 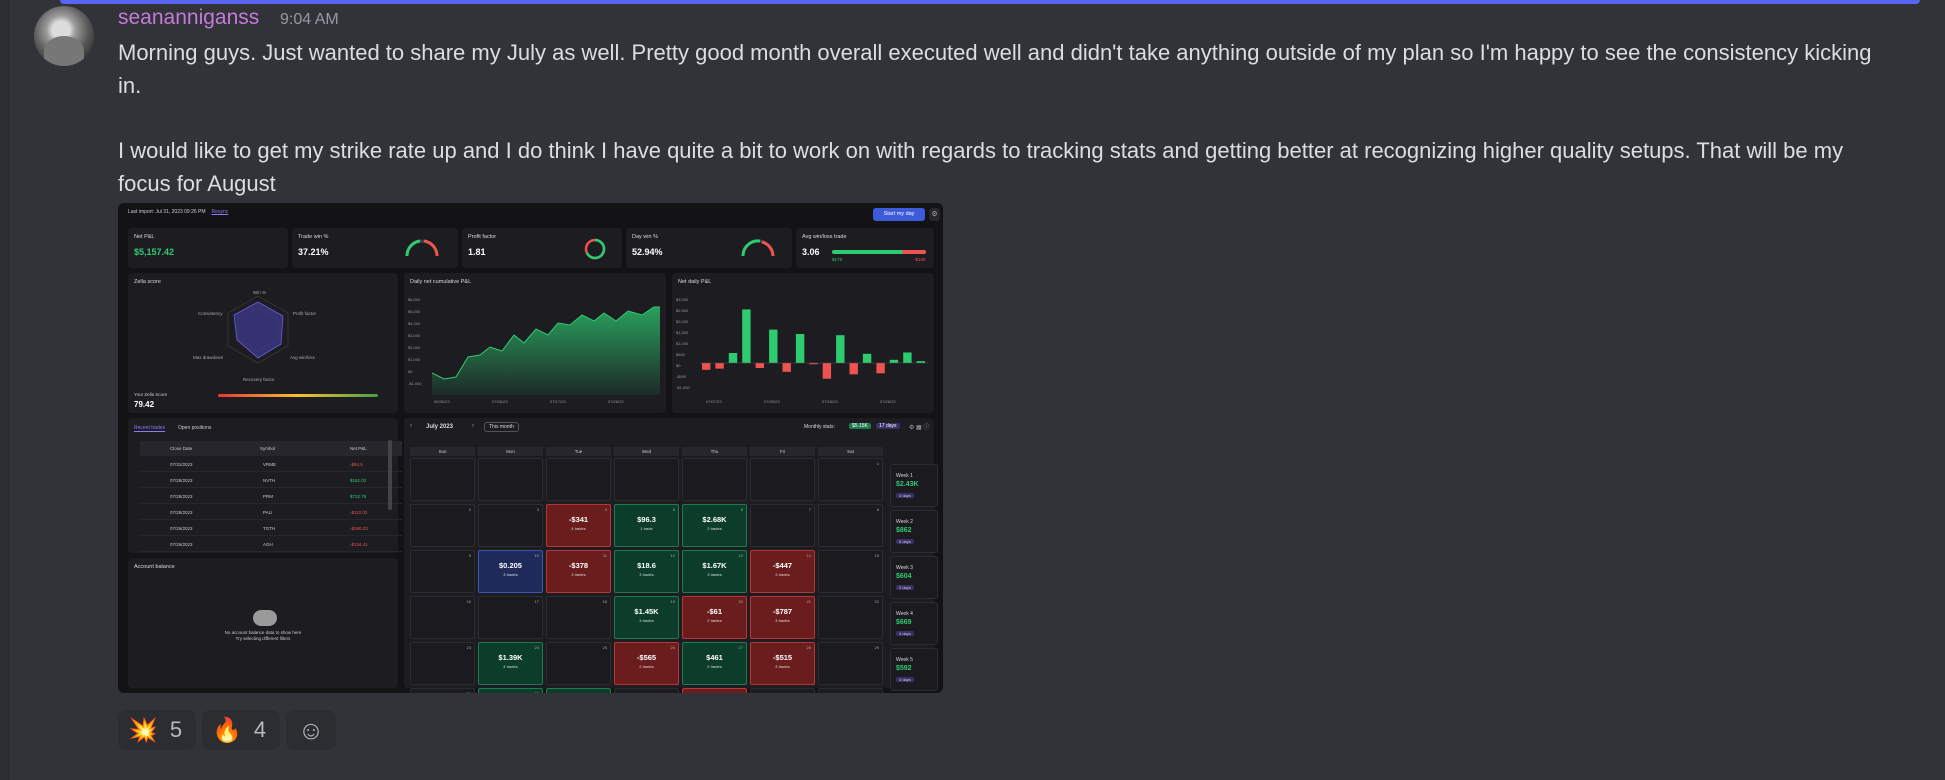 I want to click on calendar-day-cell: 8, so click(x=850, y=525).